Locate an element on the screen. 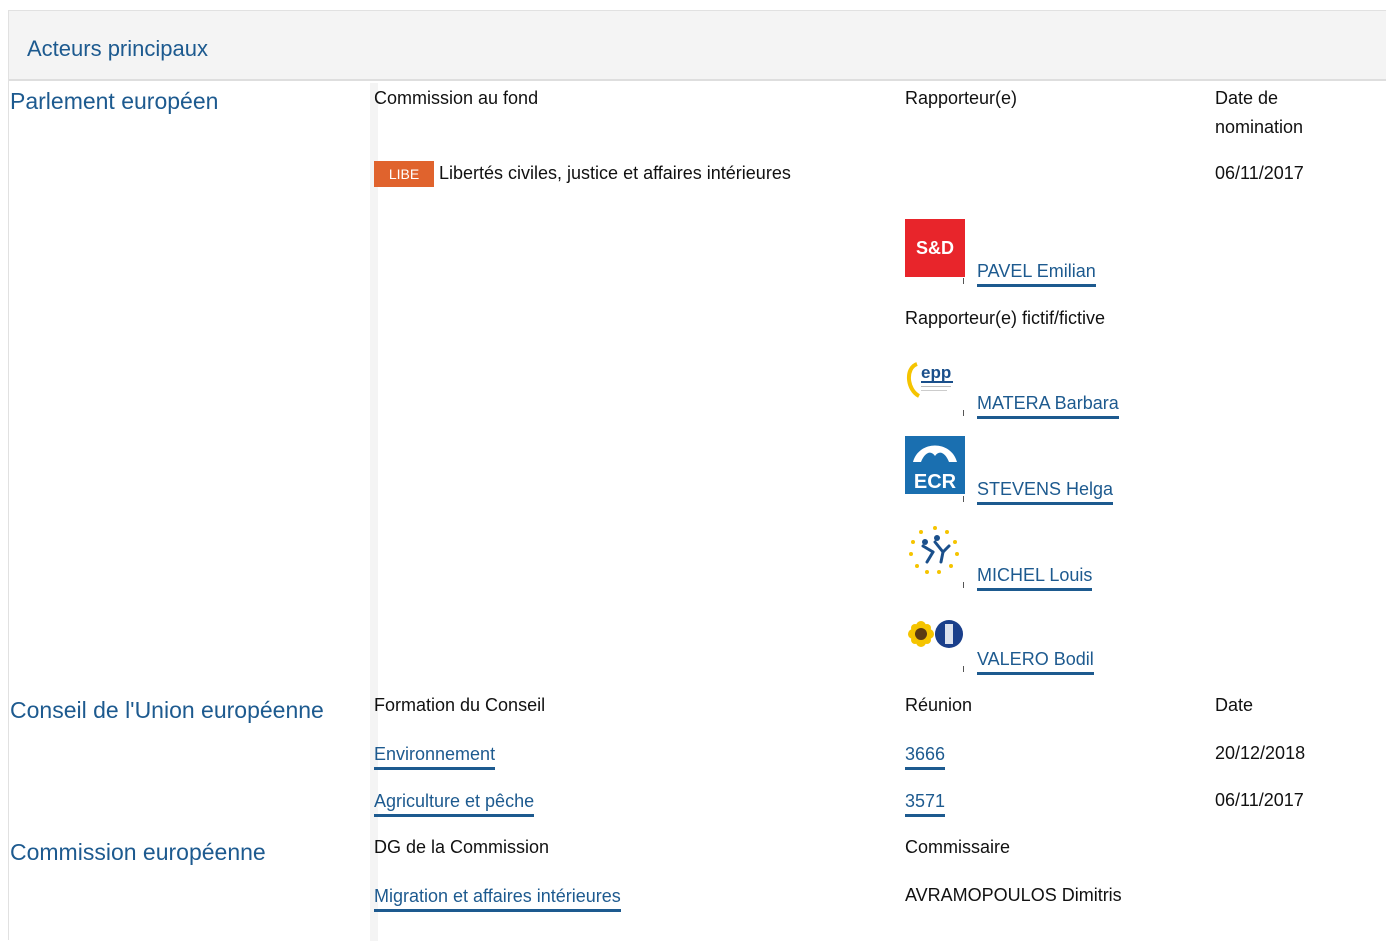  panel-title: Acteurs principaux is located at coordinates (117, 48).